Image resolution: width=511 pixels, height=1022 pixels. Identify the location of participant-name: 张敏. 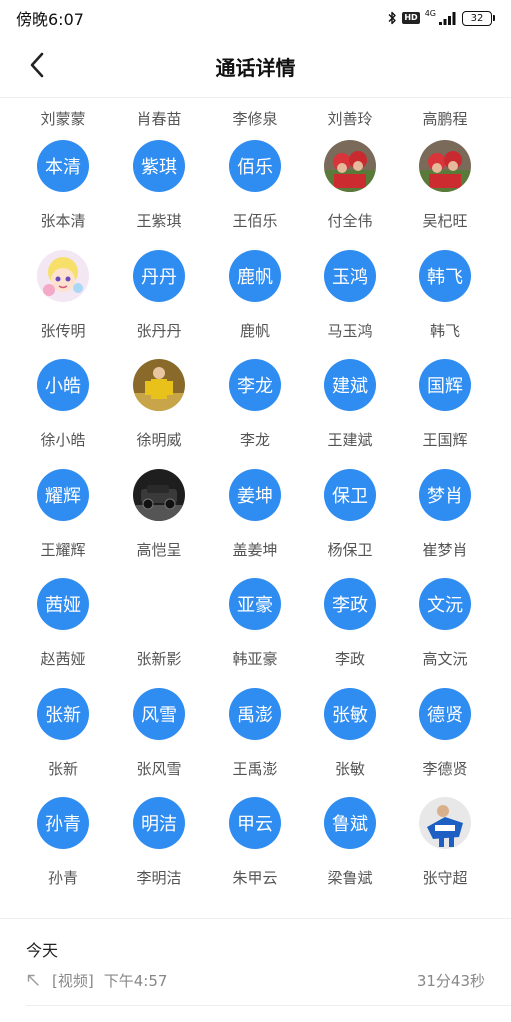
(349, 768).